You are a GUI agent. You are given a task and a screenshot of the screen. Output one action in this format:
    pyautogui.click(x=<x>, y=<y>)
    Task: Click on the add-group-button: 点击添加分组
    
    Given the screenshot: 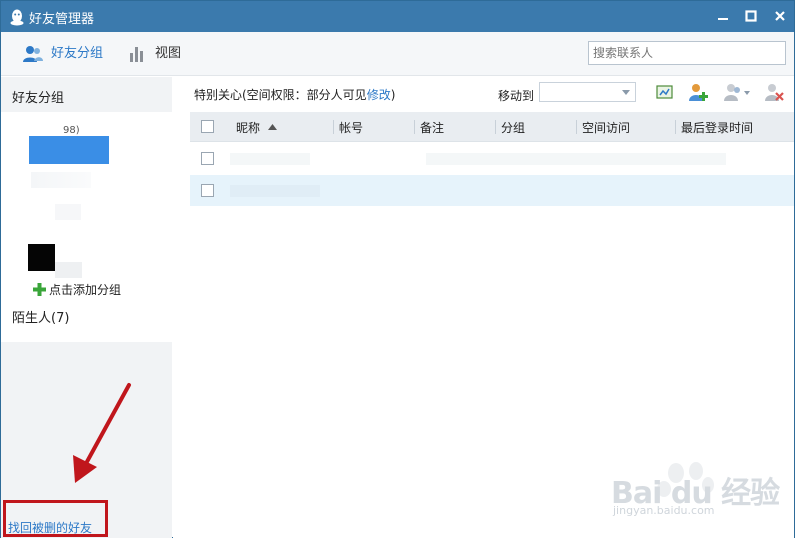 What is the action you would take?
    pyautogui.click(x=77, y=289)
    